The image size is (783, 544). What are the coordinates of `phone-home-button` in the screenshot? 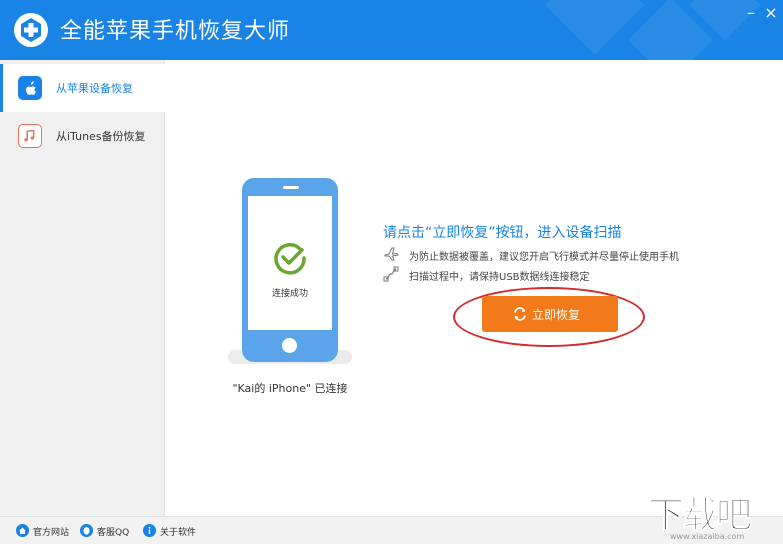 It's located at (289, 345).